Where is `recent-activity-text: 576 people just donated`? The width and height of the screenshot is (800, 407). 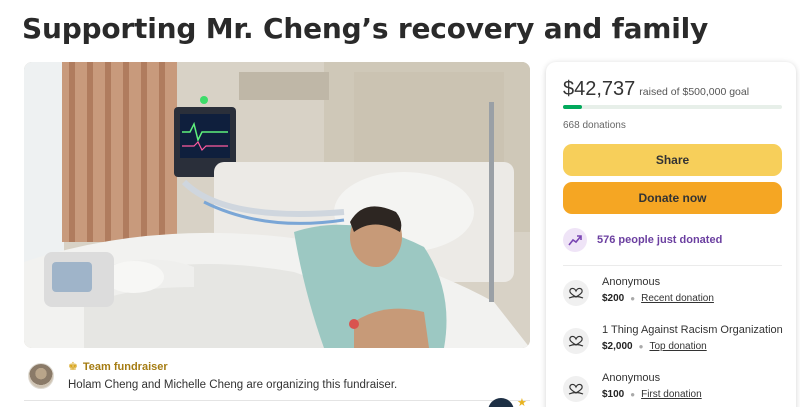
recent-activity-text: 576 people just donated is located at coordinates (660, 240).